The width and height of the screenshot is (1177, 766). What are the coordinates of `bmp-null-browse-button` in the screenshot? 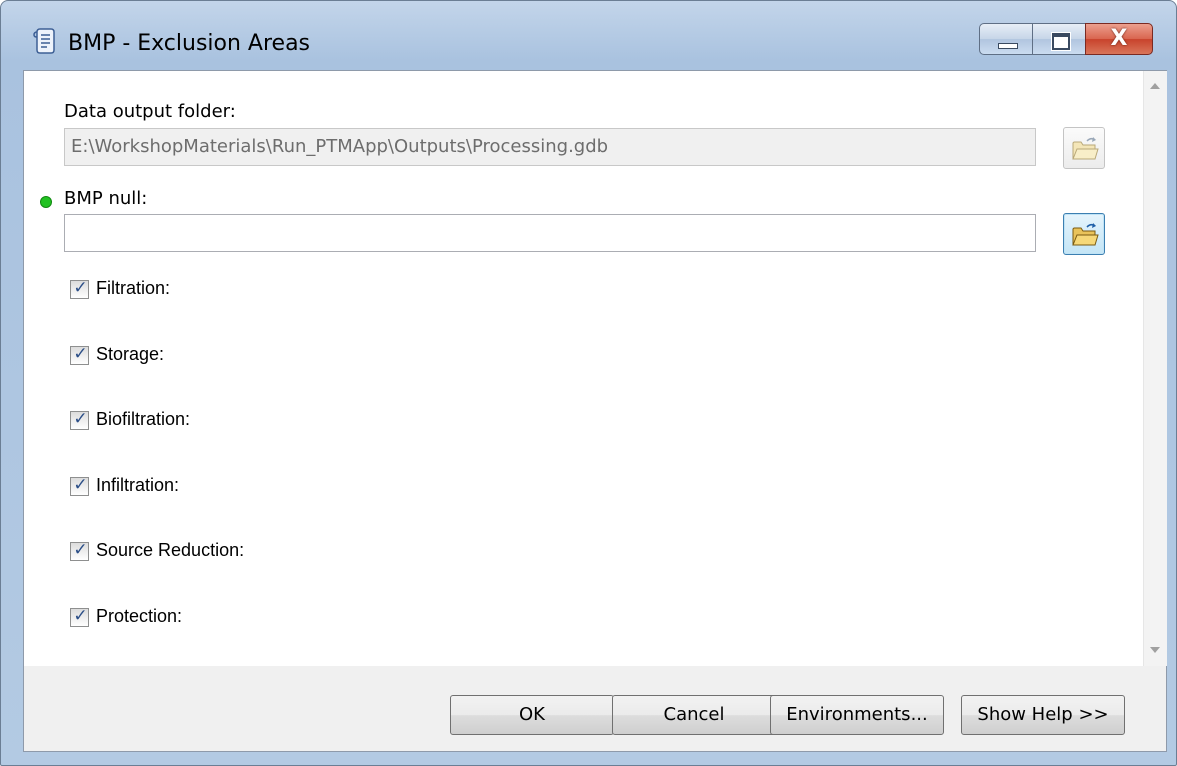 It's located at (1084, 234).